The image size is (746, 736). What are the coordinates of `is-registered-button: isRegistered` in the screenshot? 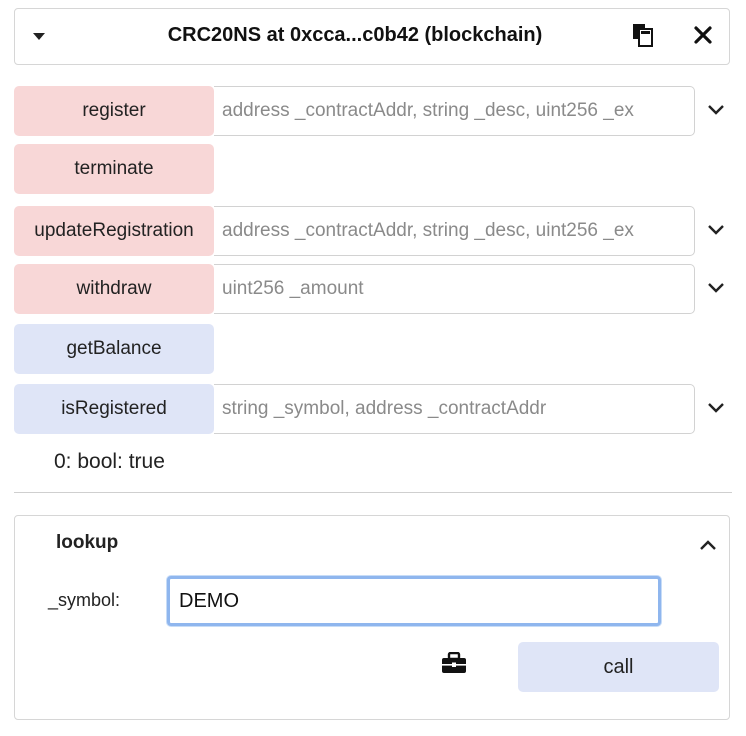 It's located at (114, 409).